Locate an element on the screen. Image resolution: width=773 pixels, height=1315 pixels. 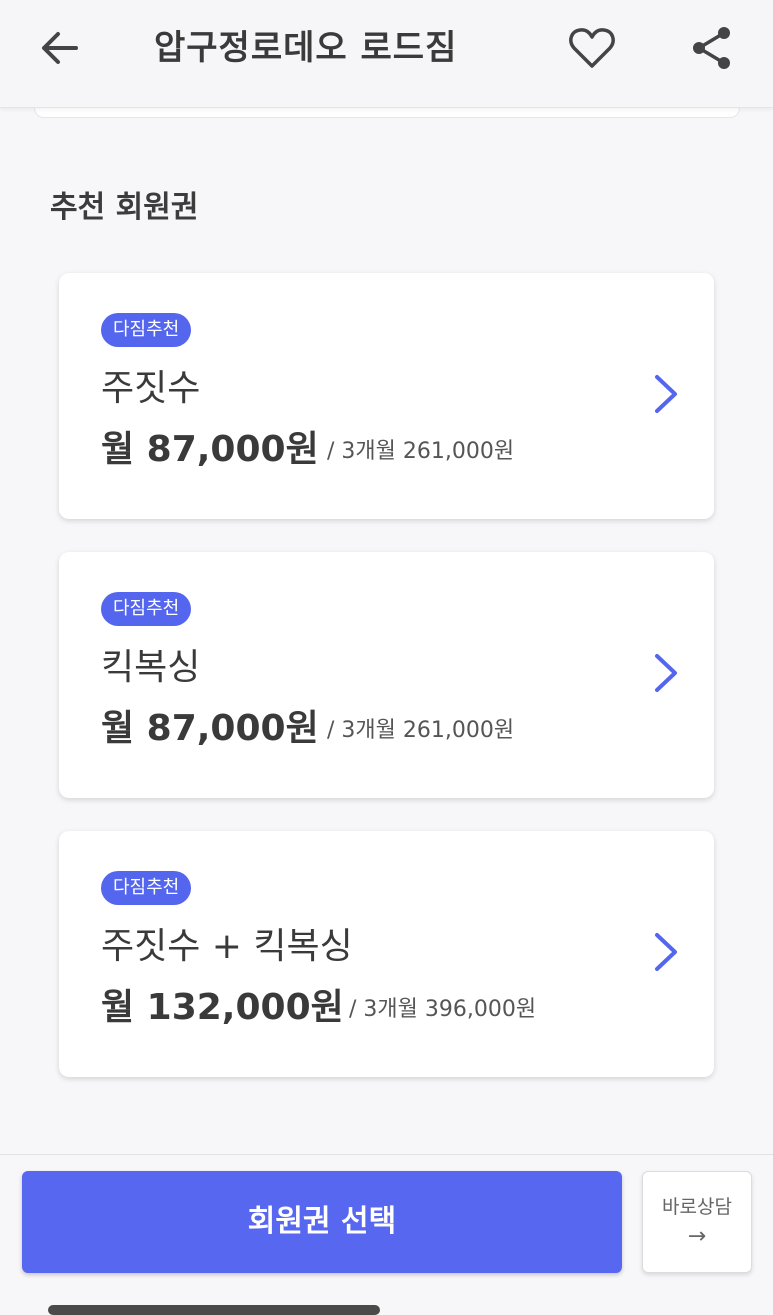
consult-label: 바로상담 is located at coordinates (697, 1207).